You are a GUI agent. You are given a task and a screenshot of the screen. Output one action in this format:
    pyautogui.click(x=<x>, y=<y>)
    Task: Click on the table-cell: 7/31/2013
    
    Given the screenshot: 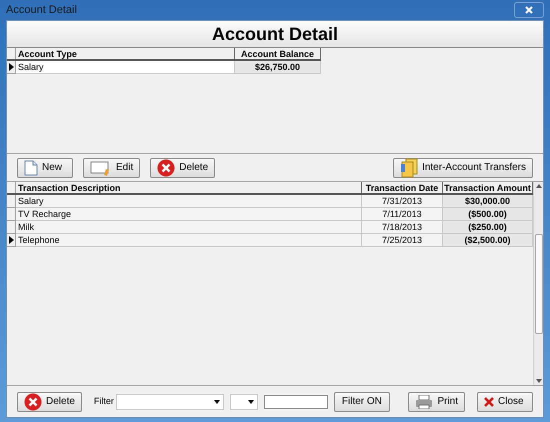 What is the action you would take?
    pyautogui.click(x=402, y=201)
    